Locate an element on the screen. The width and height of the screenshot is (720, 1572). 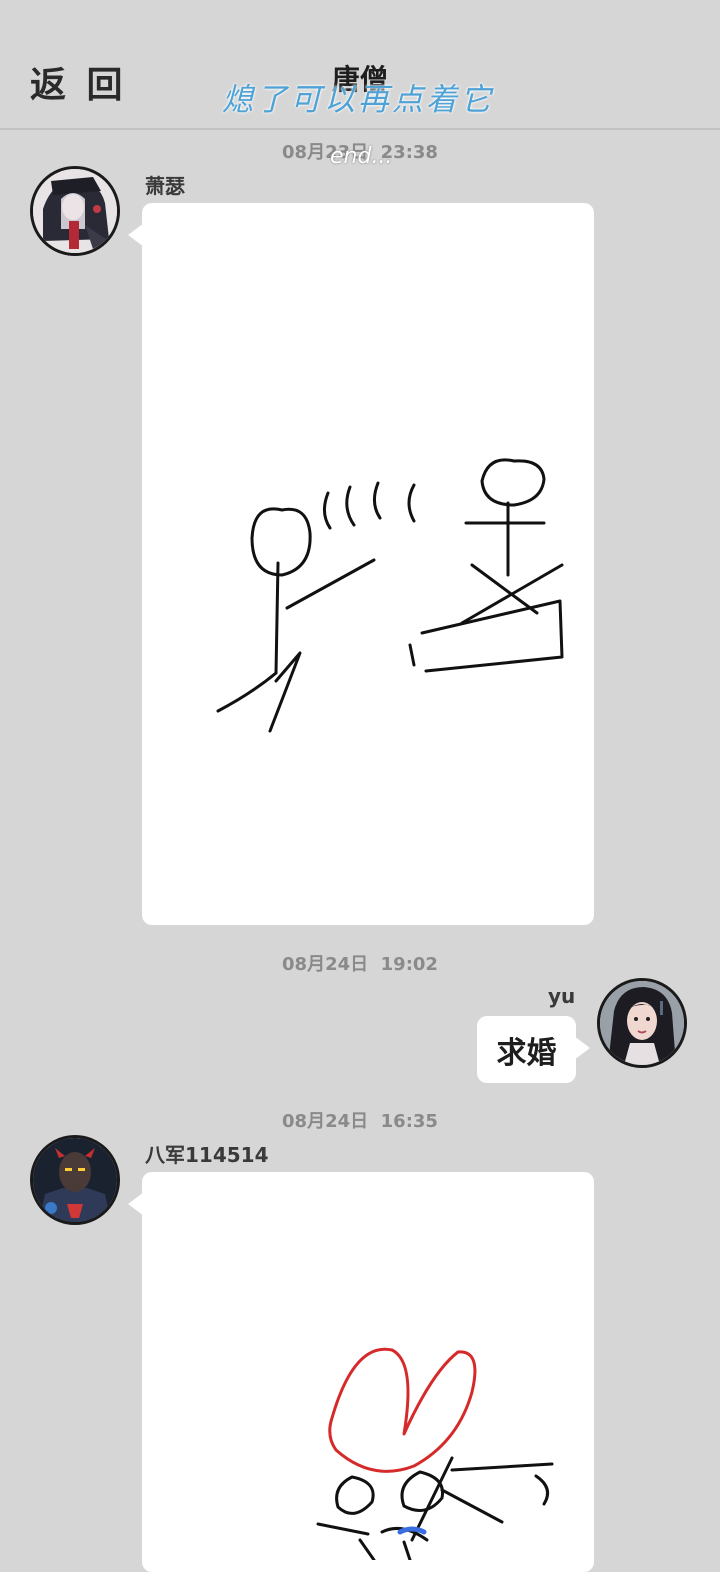
dark-warrior-avatar is located at coordinates (75, 1180).